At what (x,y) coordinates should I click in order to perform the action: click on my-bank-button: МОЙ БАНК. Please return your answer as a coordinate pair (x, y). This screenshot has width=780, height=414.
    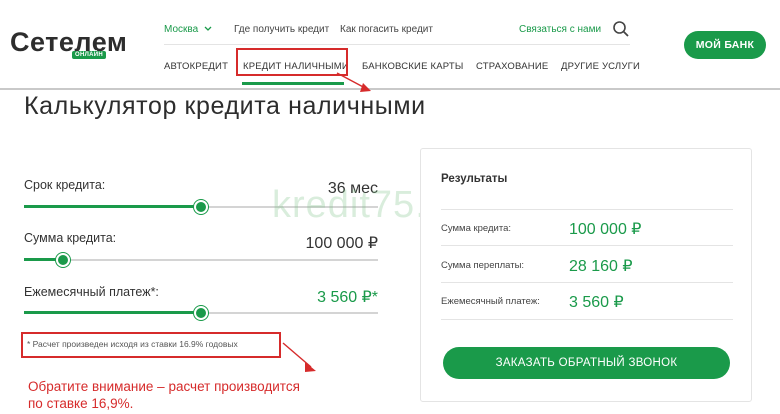
    Looking at the image, I should click on (725, 45).